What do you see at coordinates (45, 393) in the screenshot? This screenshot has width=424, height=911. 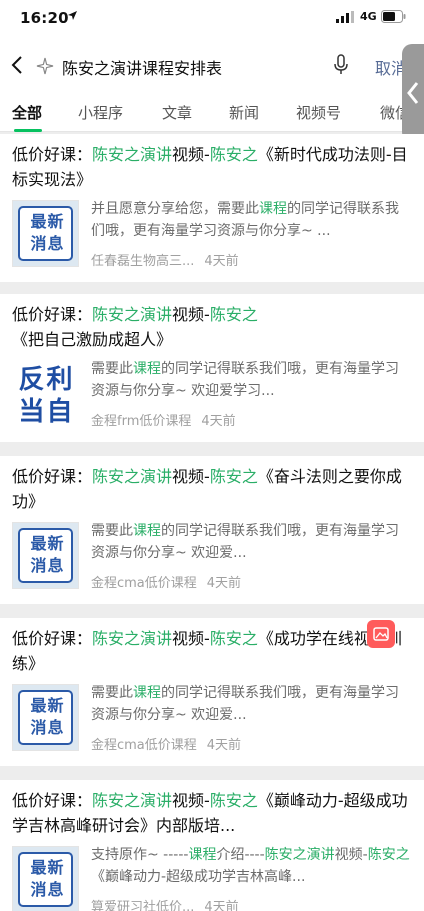 I see `result-thumbnail: 反利 当自` at bounding box center [45, 393].